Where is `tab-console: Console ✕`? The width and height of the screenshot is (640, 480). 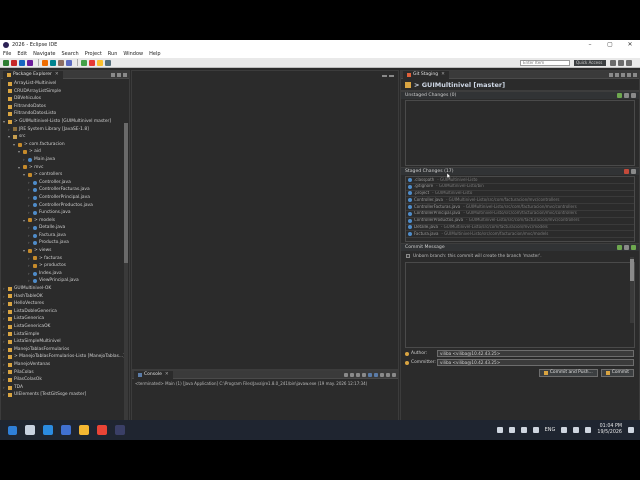 tab-console: Console ✕ is located at coordinates (153, 374).